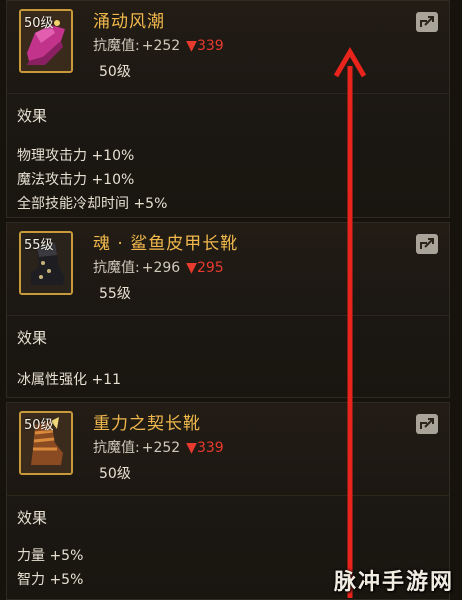 Image resolution: width=462 pixels, height=600 pixels. What do you see at coordinates (76, 180) in the screenshot?
I see `effect-line: 魔法攻击力 +10%` at bounding box center [76, 180].